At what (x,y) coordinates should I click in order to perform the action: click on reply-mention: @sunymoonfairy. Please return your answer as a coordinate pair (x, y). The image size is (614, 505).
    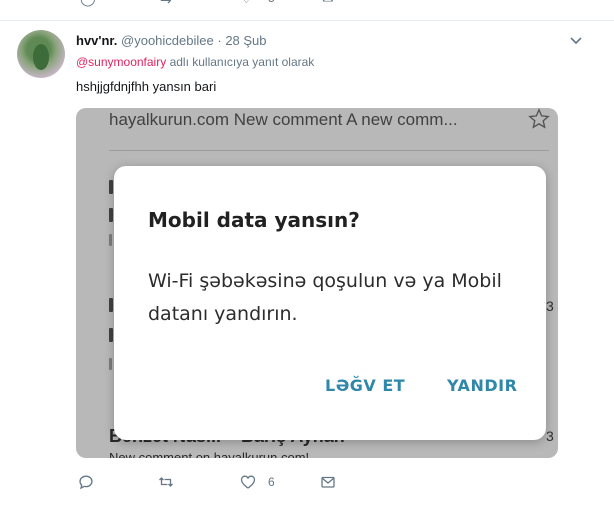
    Looking at the image, I should click on (121, 62).